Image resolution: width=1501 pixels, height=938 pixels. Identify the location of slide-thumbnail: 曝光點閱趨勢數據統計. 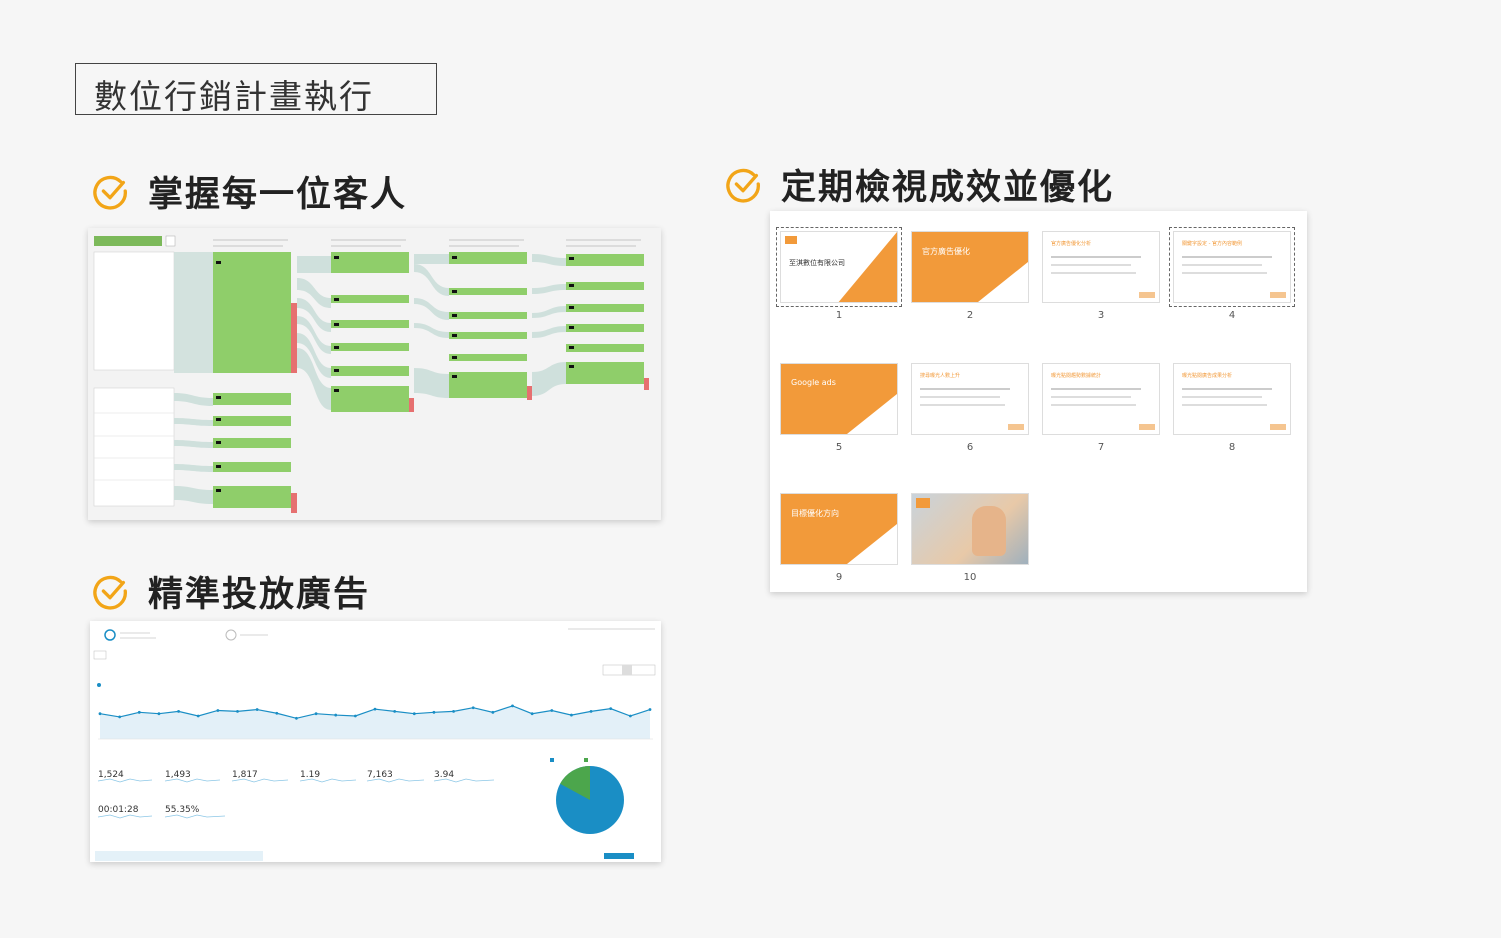
(1101, 399).